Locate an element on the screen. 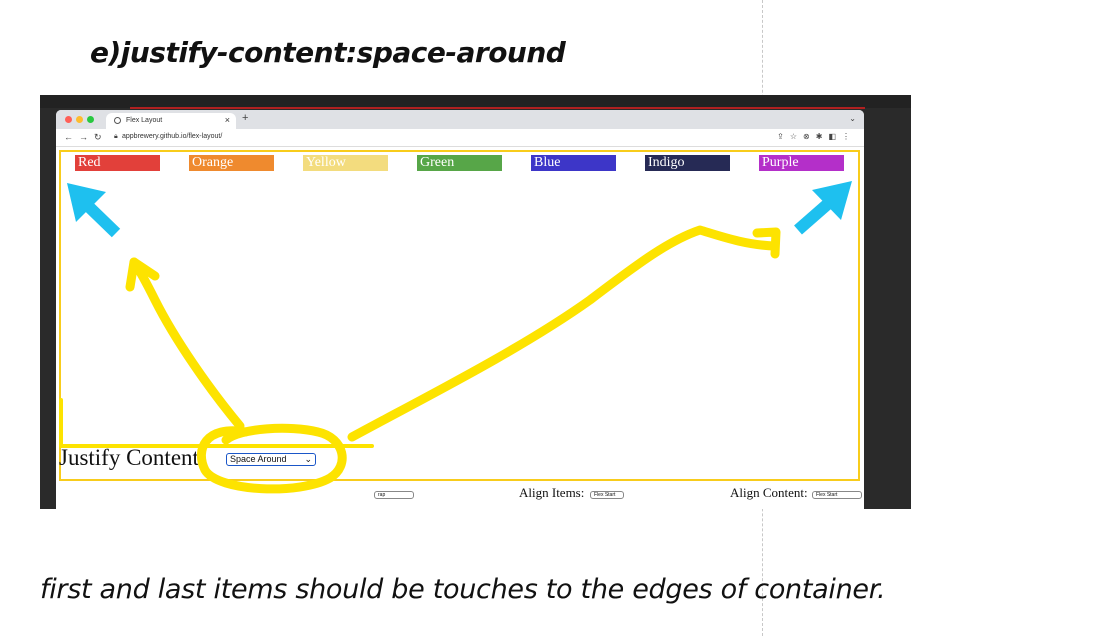 This screenshot has height=636, width=1101. blue-arrow-right-shaft is located at coordinates (814, 216).